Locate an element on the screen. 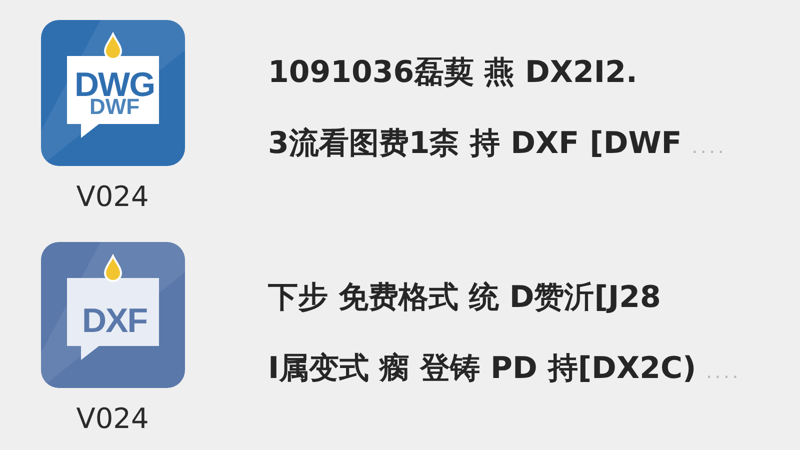 This screenshot has width=800, height=450. description-text: 下步 免费格式 统 D赞沂[J28 is located at coordinates (464, 298).